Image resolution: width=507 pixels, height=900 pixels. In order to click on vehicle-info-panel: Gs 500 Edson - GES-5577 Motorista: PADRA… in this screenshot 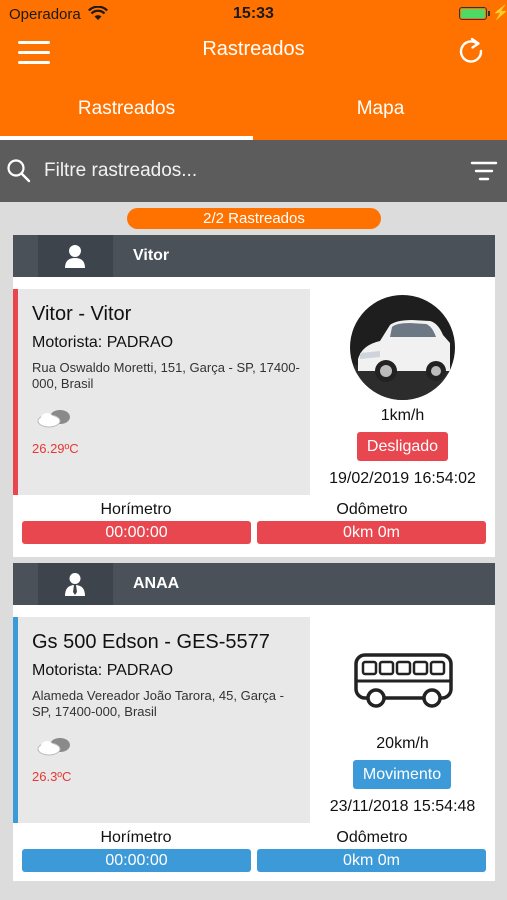, I will do `click(161, 720)`.